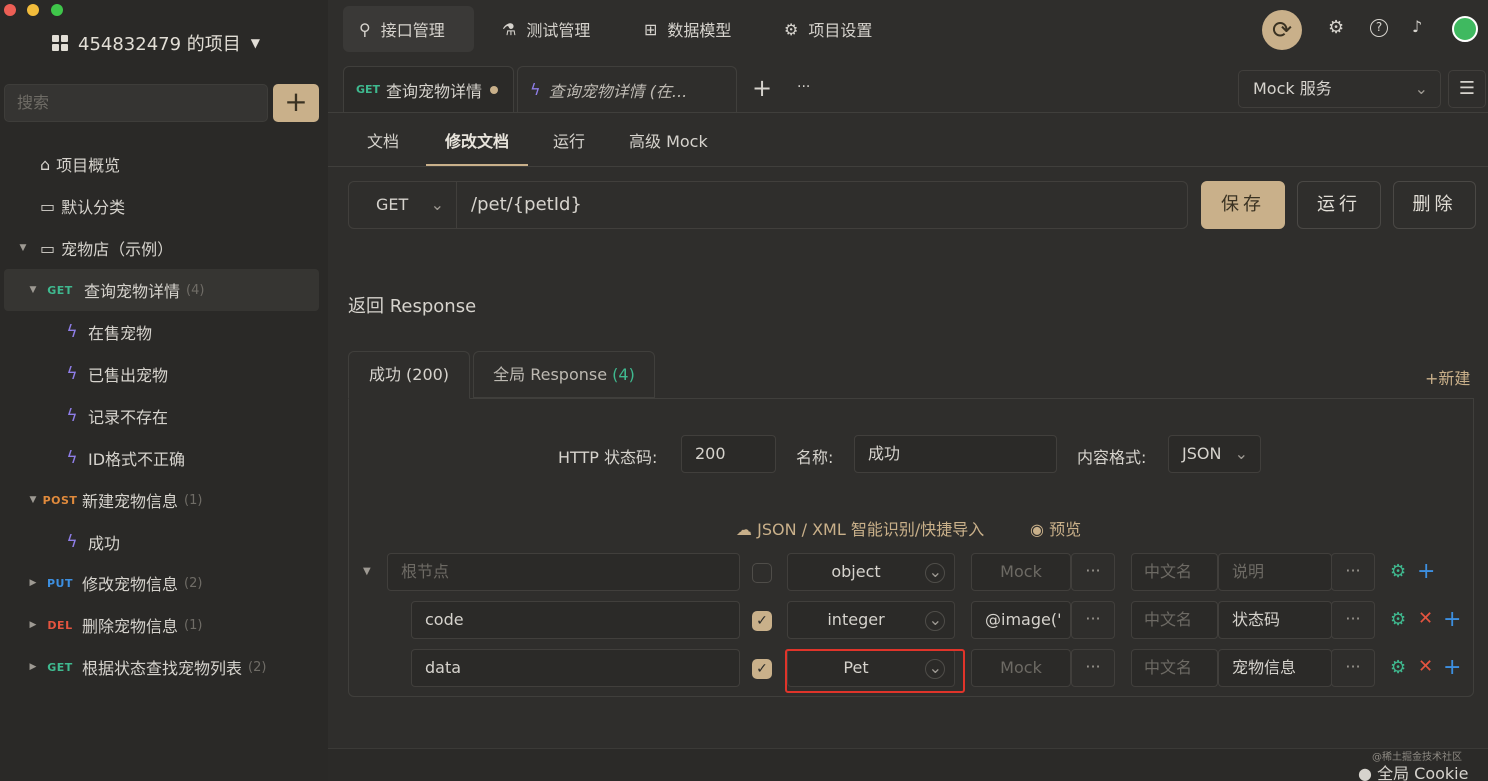  What do you see at coordinates (569, 144) in the screenshot?
I see `subtab-run: 运行` at bounding box center [569, 144].